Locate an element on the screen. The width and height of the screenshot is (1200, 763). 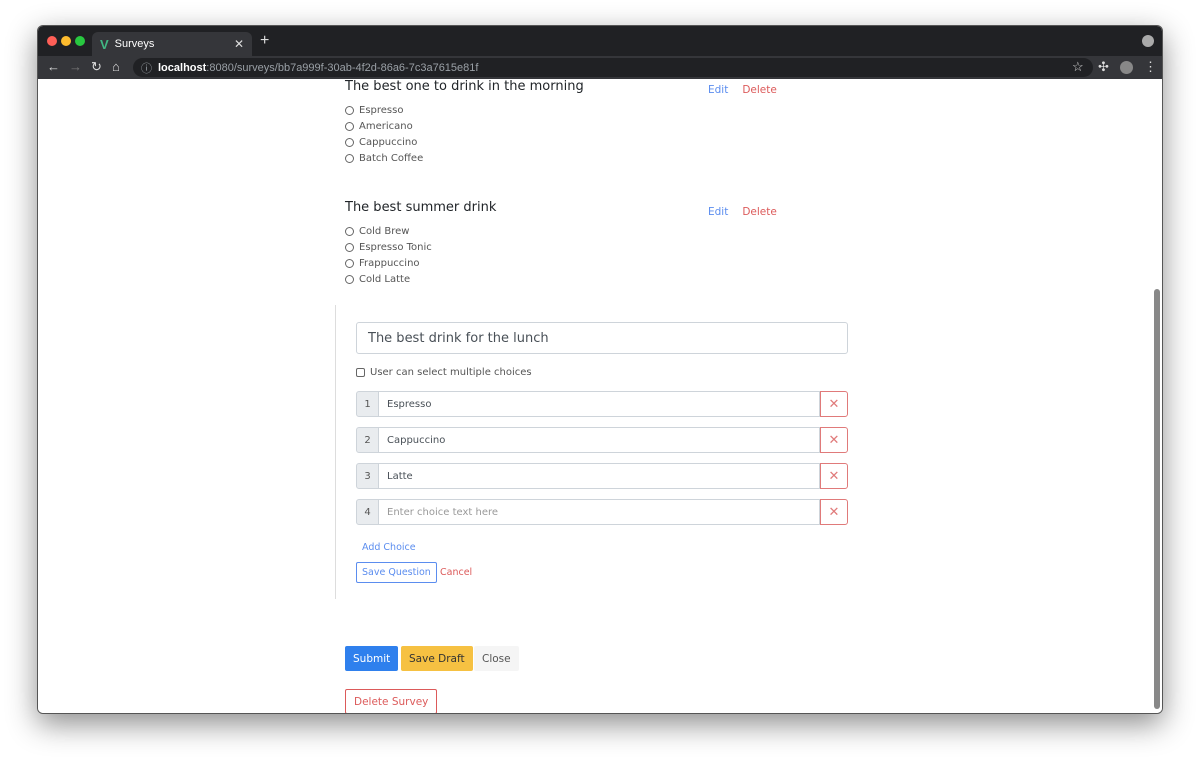
vue-logo-icon: V is located at coordinates (104, 44).